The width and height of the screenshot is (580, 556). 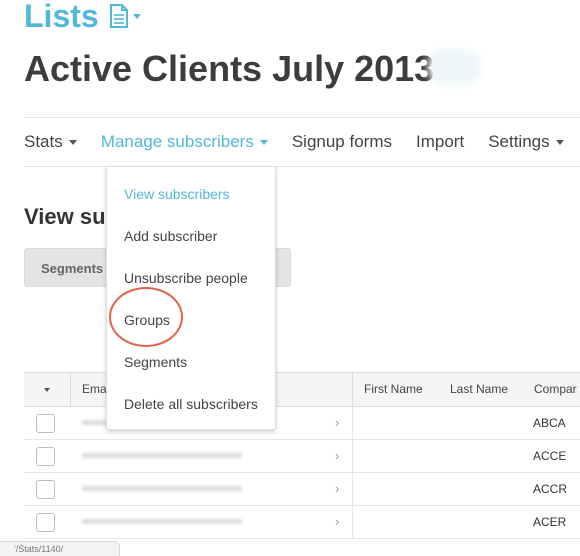 What do you see at coordinates (170, 236) in the screenshot?
I see `menu-item-add-subscriber: Add subscriber` at bounding box center [170, 236].